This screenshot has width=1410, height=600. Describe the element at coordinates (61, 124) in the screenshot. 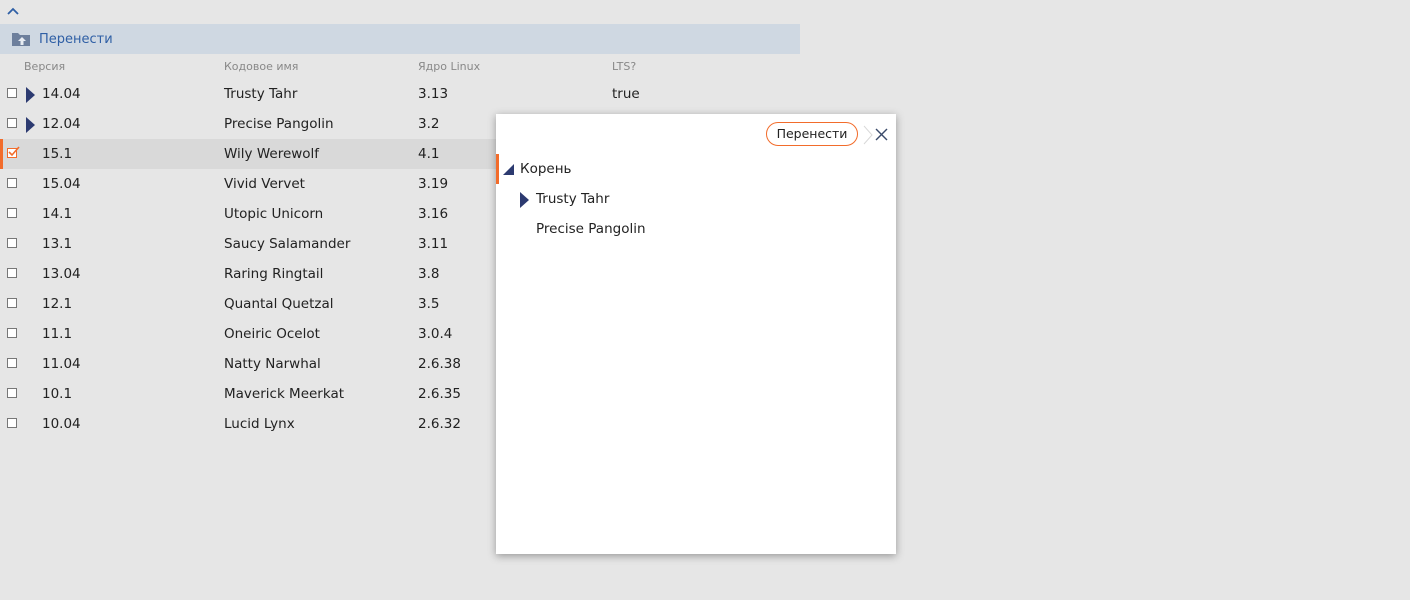

I see `cell-version: 12.04` at that location.